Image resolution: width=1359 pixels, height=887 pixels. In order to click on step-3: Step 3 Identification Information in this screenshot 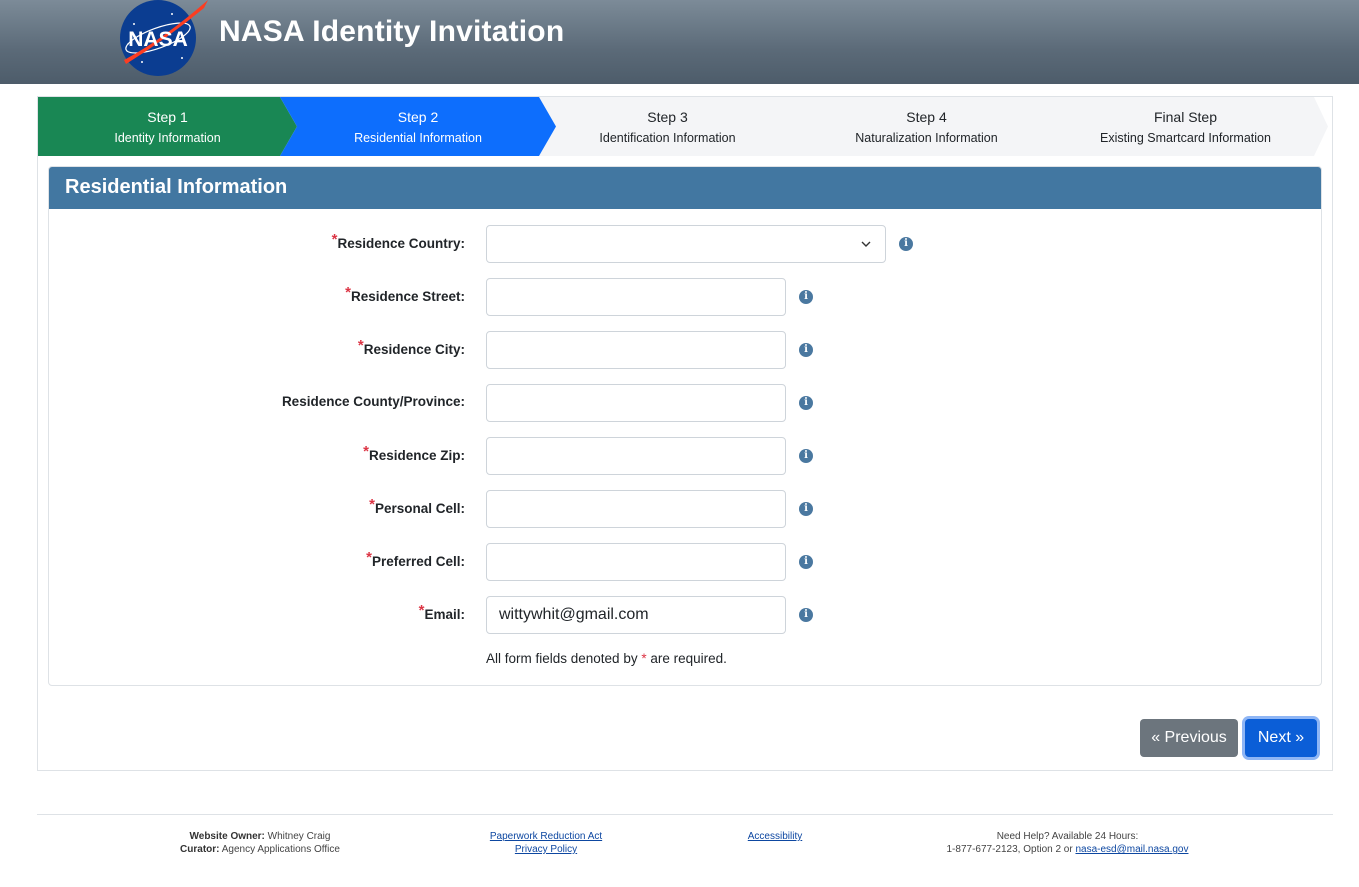, I will do `click(667, 126)`.